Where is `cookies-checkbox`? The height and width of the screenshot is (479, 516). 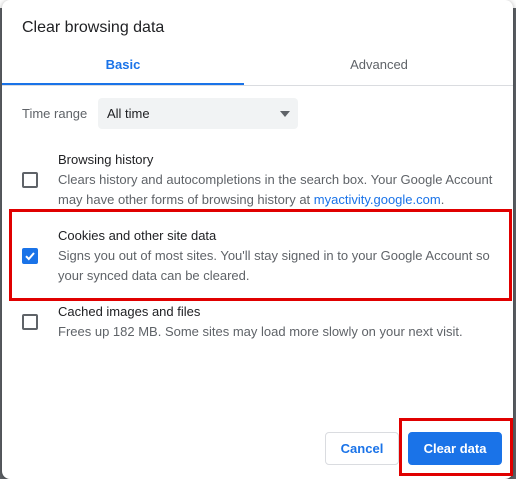 cookies-checkbox is located at coordinates (30, 256).